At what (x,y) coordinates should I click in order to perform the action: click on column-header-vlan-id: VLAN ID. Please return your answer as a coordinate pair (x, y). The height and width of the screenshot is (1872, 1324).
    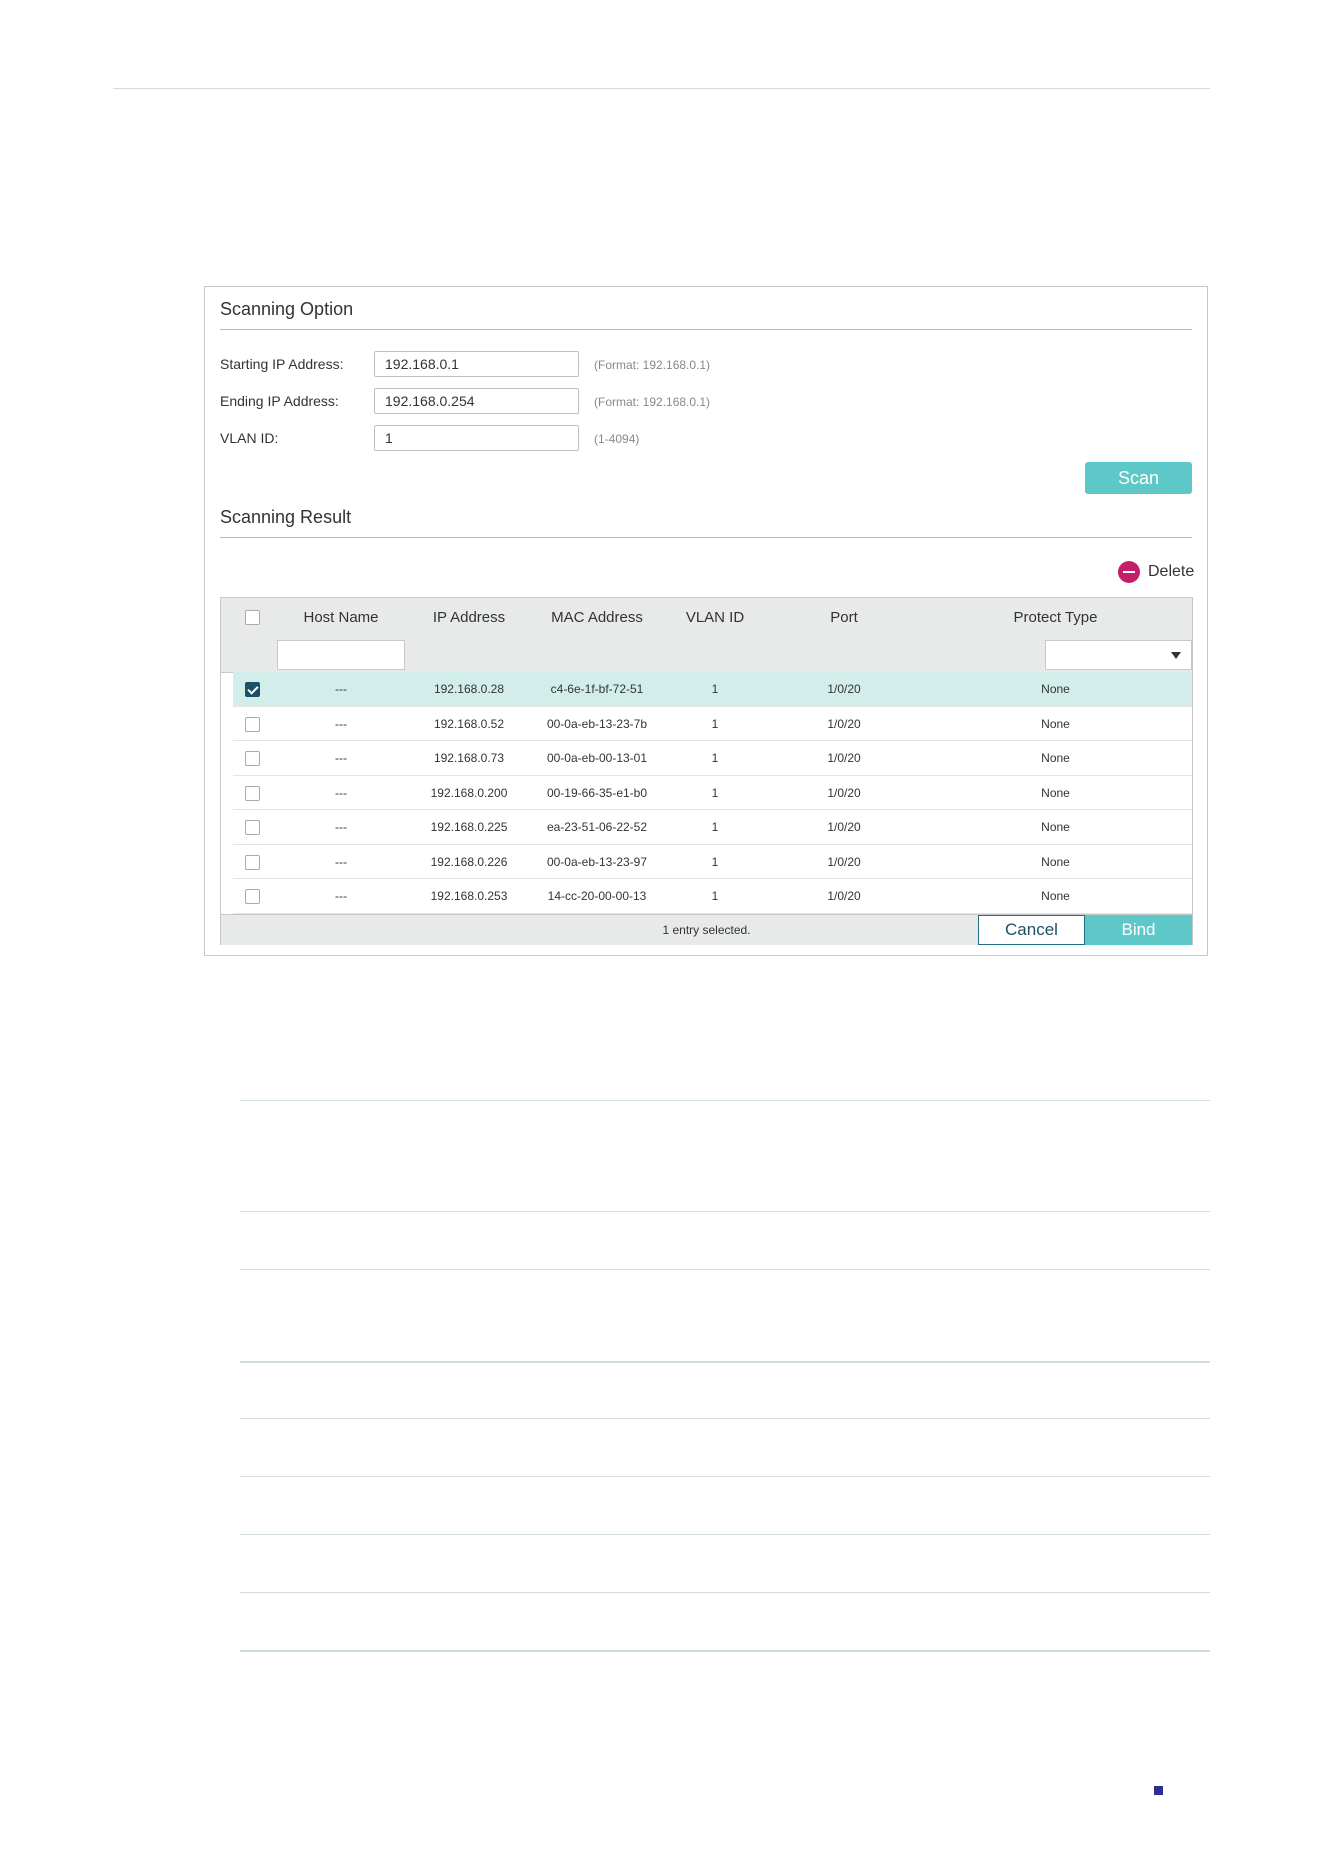
    Looking at the image, I should click on (715, 618).